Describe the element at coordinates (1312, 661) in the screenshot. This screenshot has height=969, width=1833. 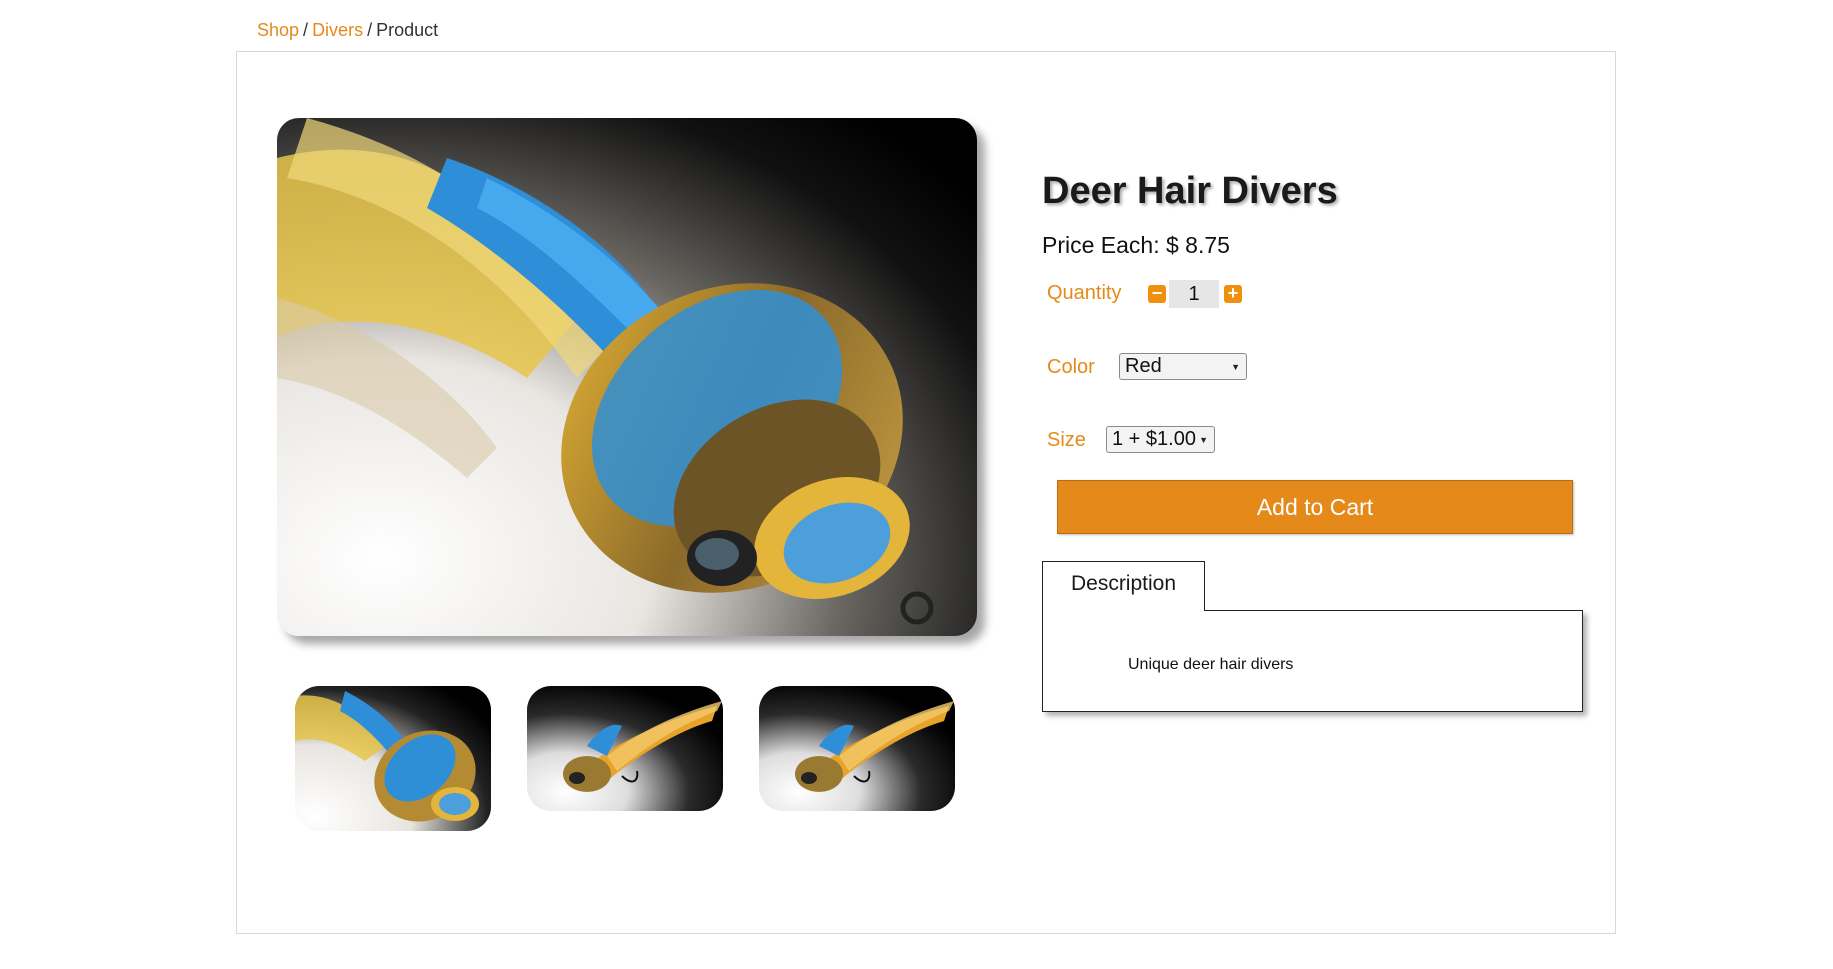
I see `description-panel: Unique deer hair divers` at that location.